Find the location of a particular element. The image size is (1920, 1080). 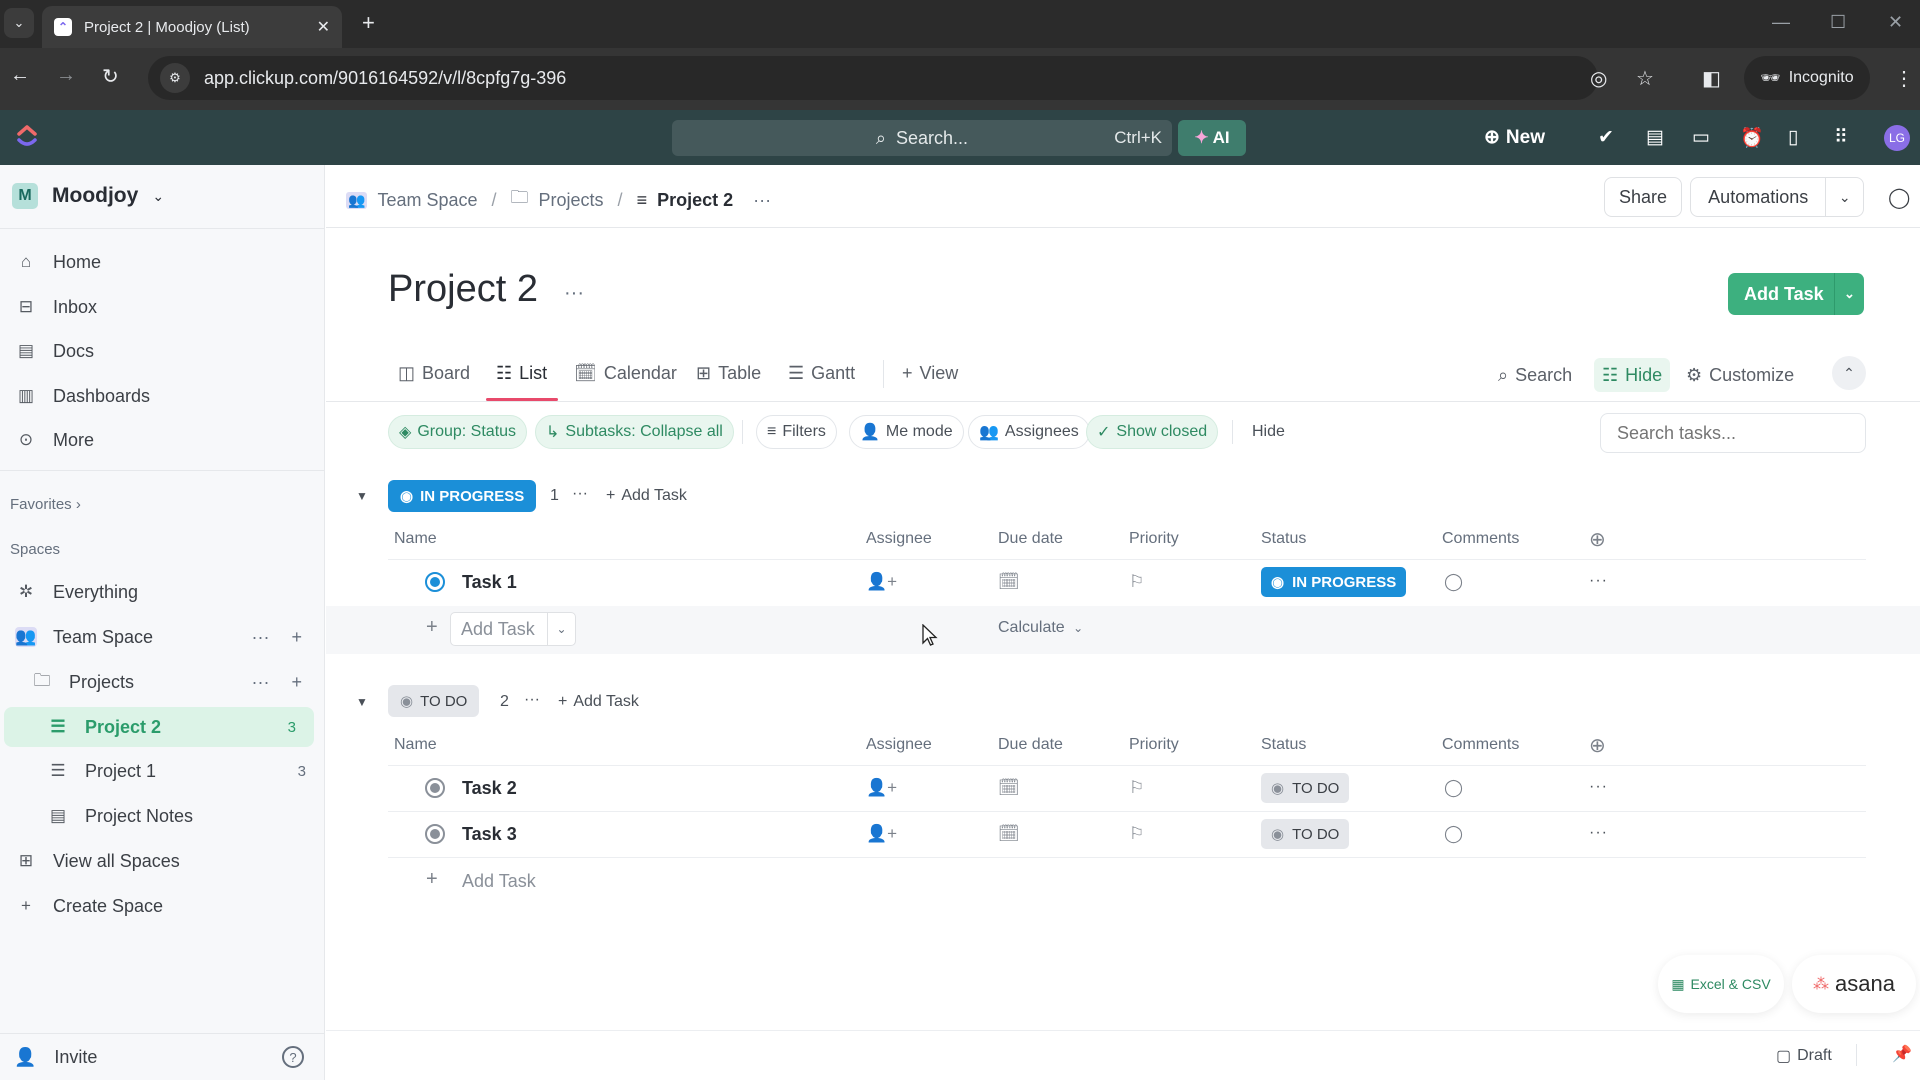

sidebar-item-everything: ✲ Everything is located at coordinates (162, 592).